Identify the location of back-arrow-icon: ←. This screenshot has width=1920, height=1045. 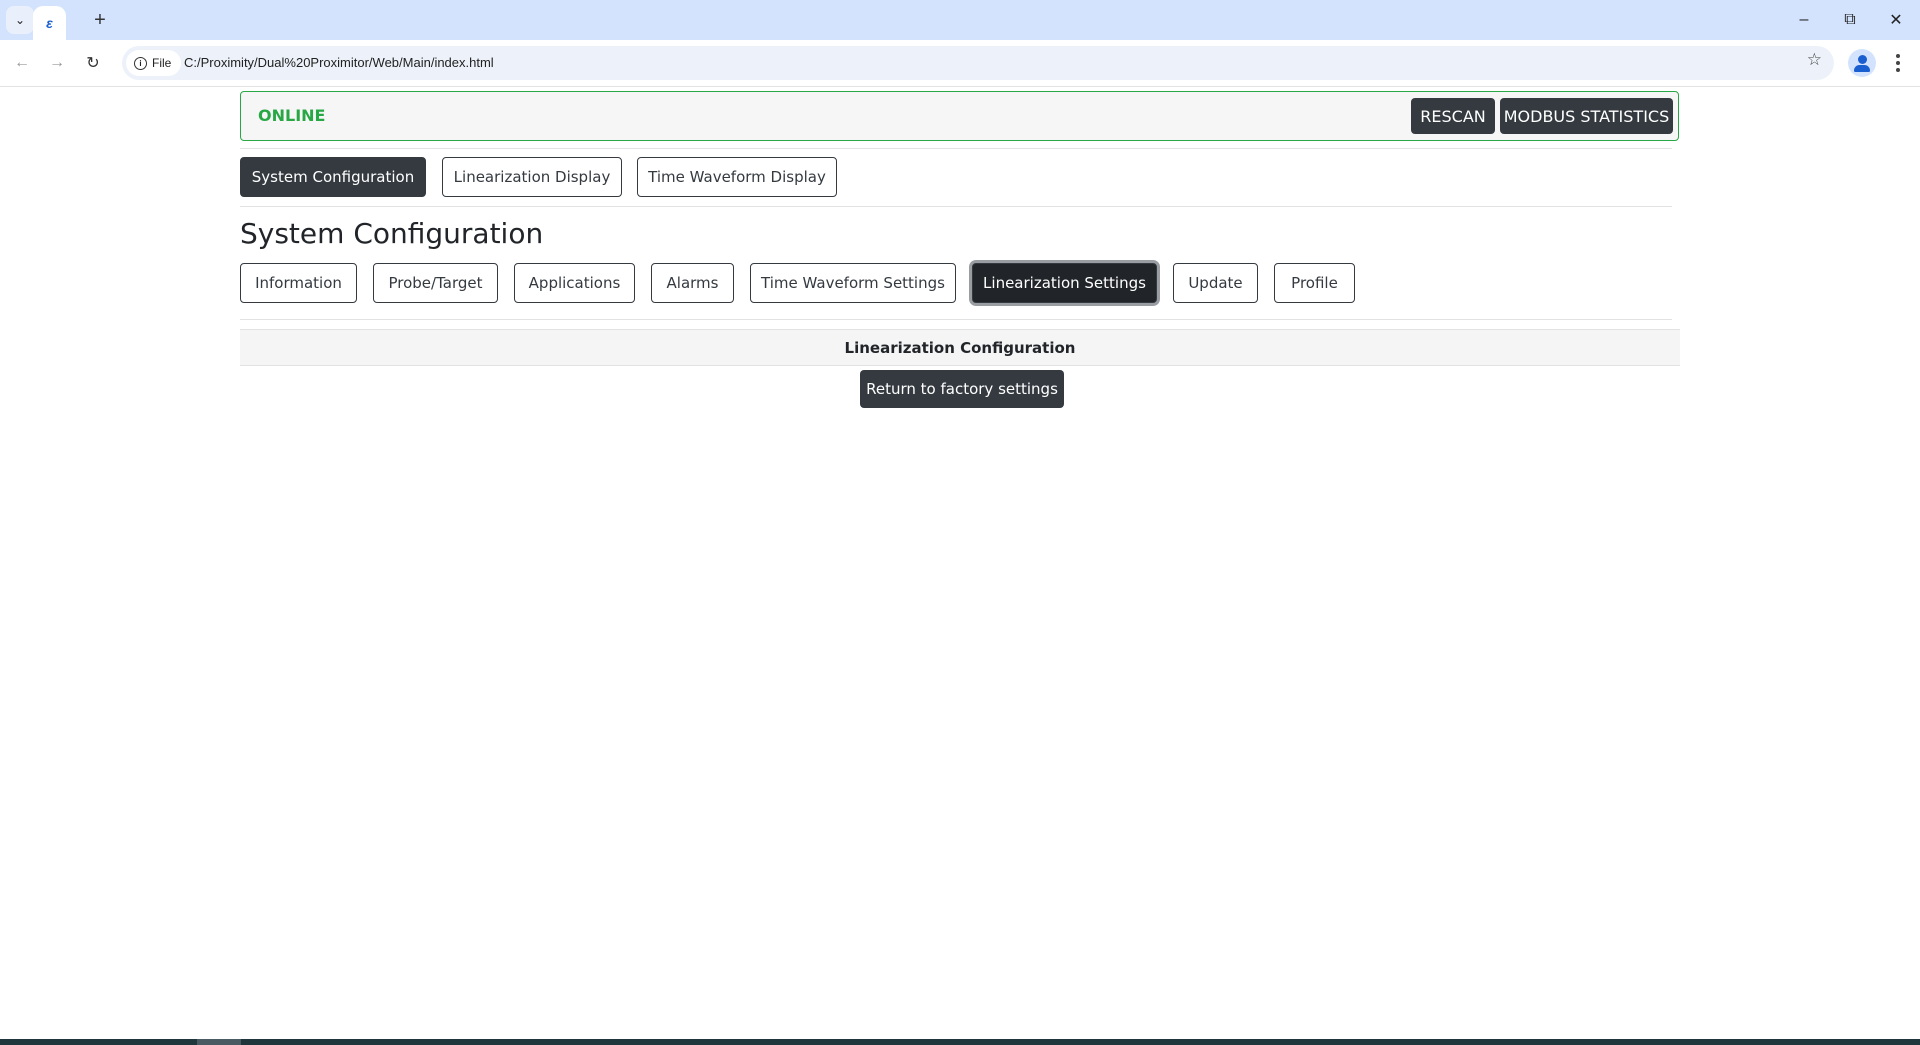
(22, 63).